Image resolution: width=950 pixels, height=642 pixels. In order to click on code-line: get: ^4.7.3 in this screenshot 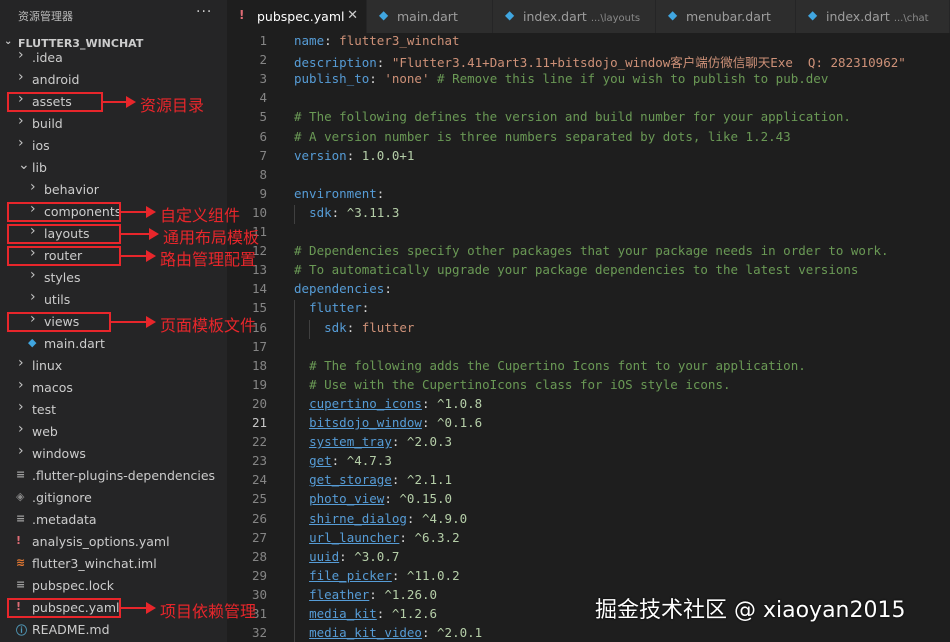, I will do `click(343, 460)`.